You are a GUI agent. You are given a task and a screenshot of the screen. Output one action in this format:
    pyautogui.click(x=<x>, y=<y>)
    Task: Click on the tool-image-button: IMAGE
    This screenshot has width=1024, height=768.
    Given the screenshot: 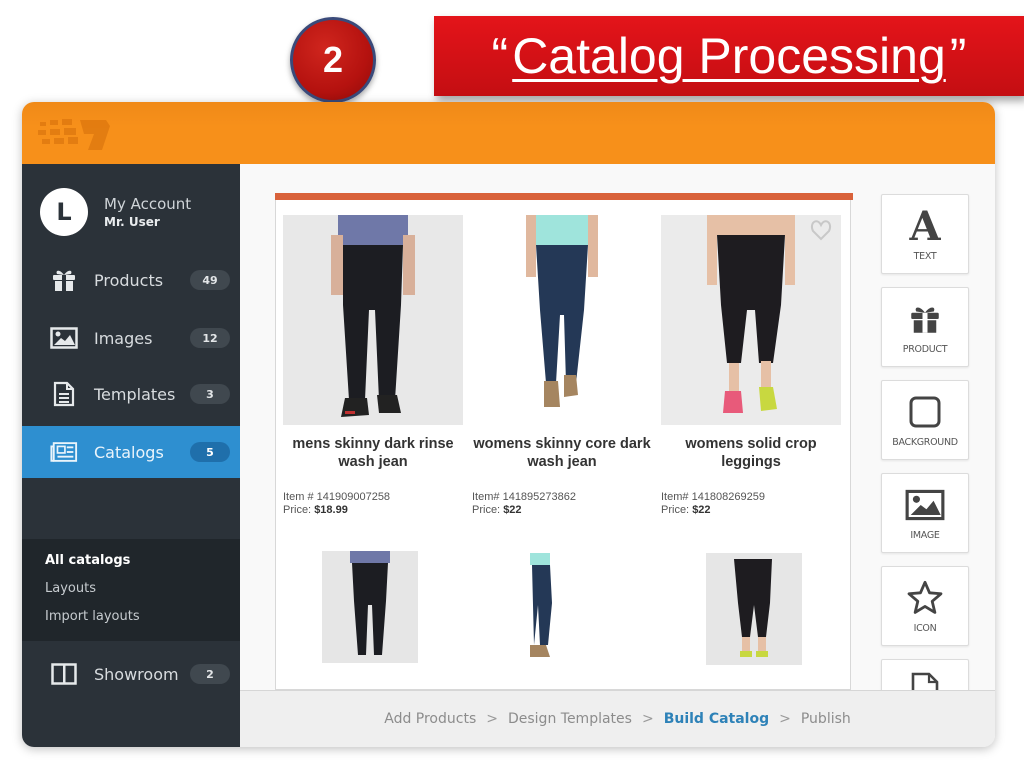 What is the action you would take?
    pyautogui.click(x=925, y=513)
    